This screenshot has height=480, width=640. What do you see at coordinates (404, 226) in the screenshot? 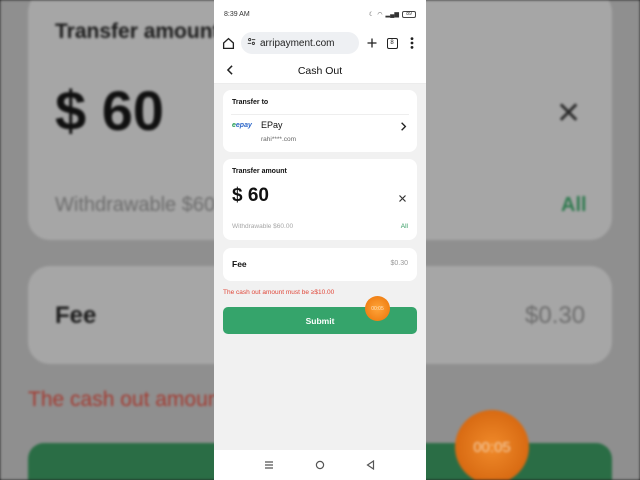
I see `withdraw-all-link: All` at bounding box center [404, 226].